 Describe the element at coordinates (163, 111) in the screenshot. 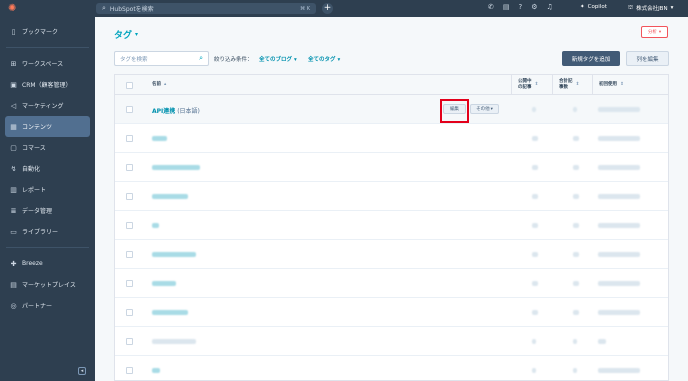

I see `tag-name-link: API連携` at that location.